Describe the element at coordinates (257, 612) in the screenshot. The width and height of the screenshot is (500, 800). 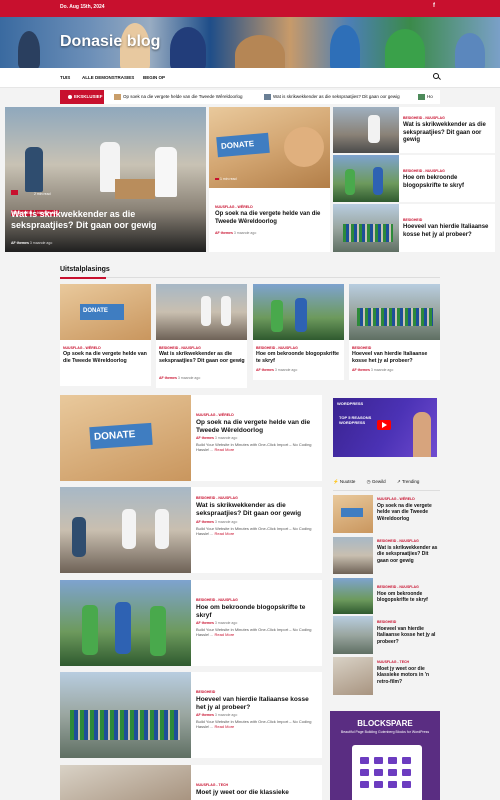
I see `list-item-title: Hoe om bekroonde blogopskrifte te skryf` at that location.